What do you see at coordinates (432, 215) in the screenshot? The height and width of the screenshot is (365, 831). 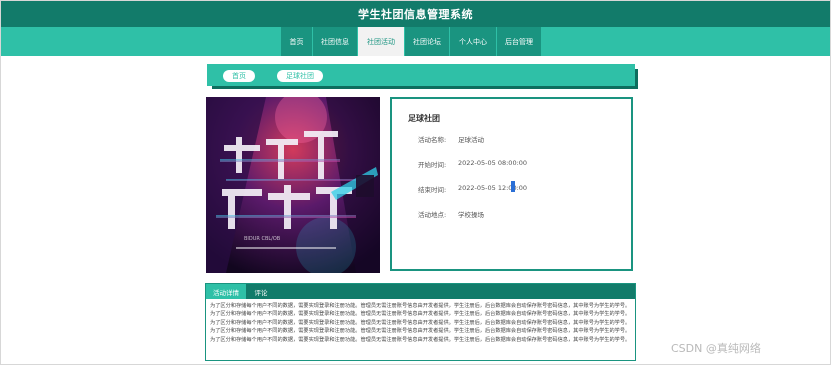 I see `field-label-location: 活动地点:` at bounding box center [432, 215].